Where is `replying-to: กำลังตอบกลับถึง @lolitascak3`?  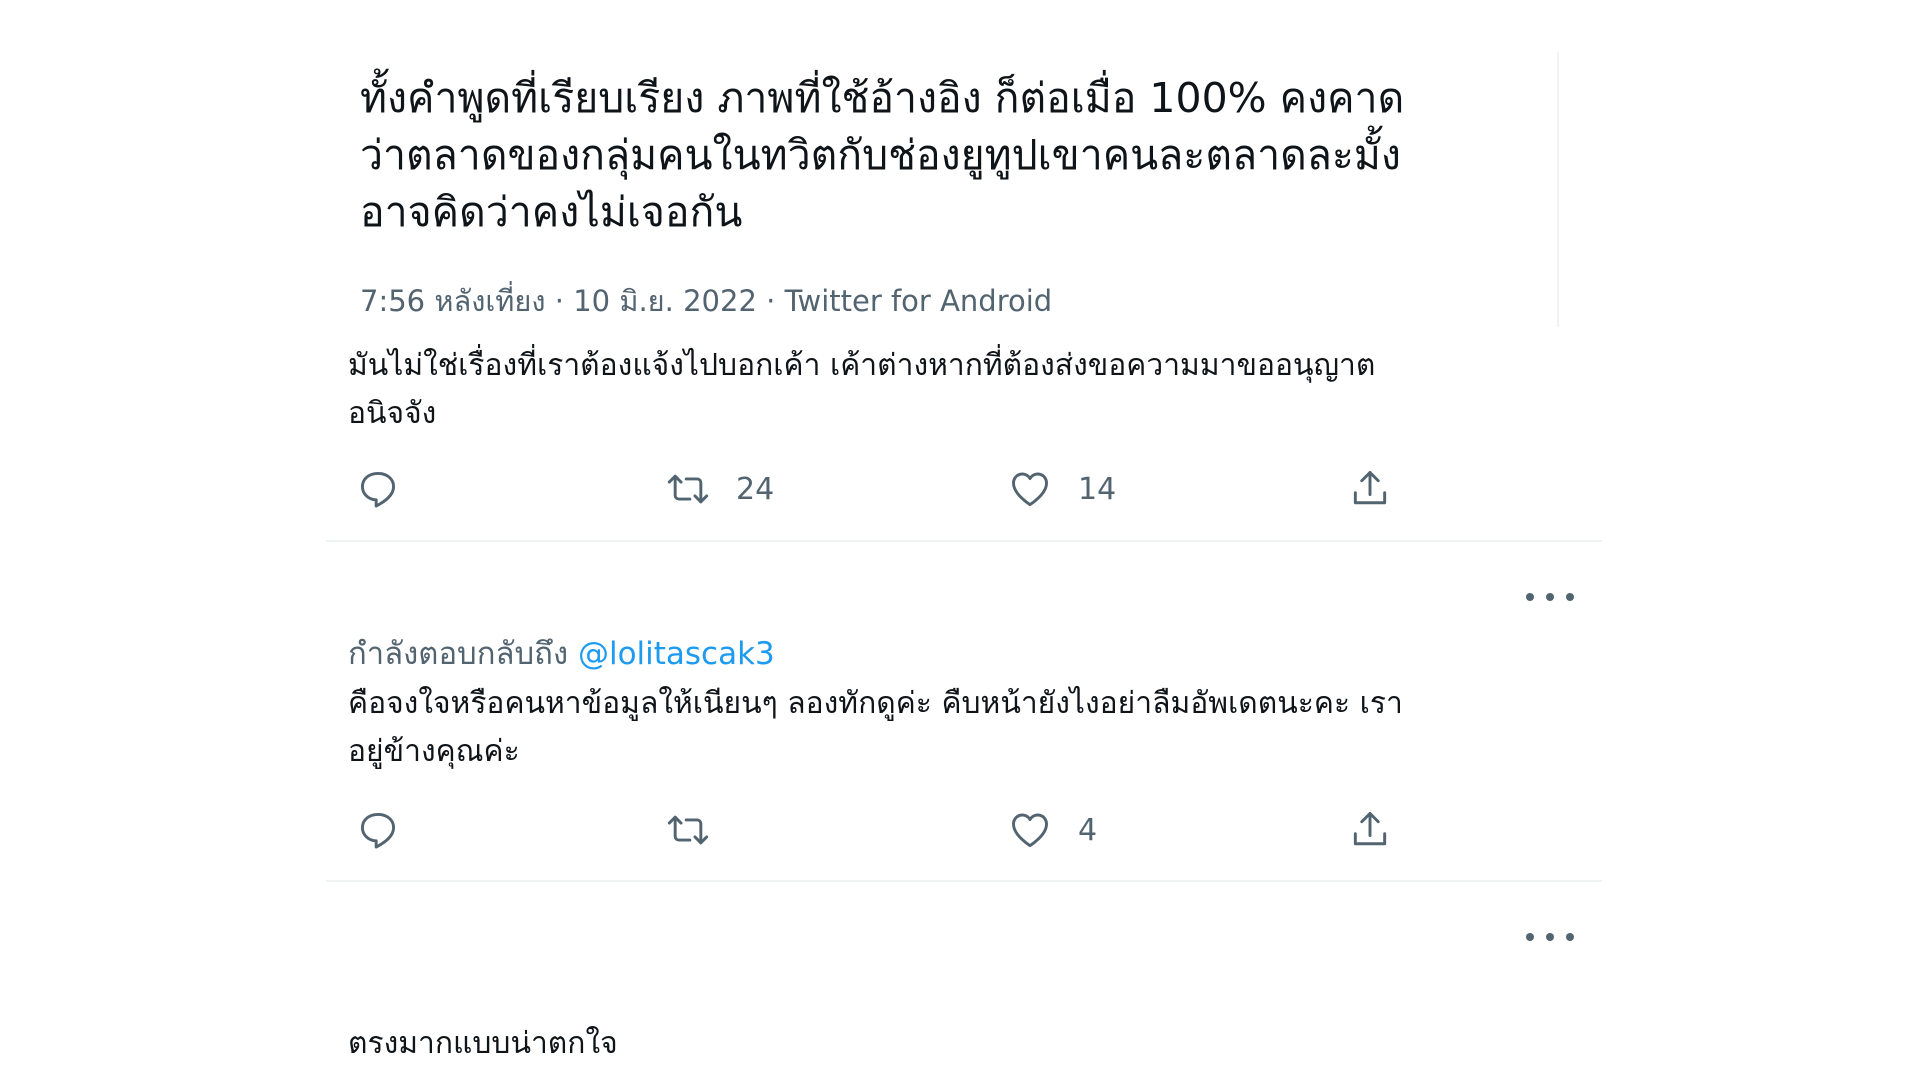 replying-to: กำลังตอบกลับถึง @lolitascak3 is located at coordinates (561, 653).